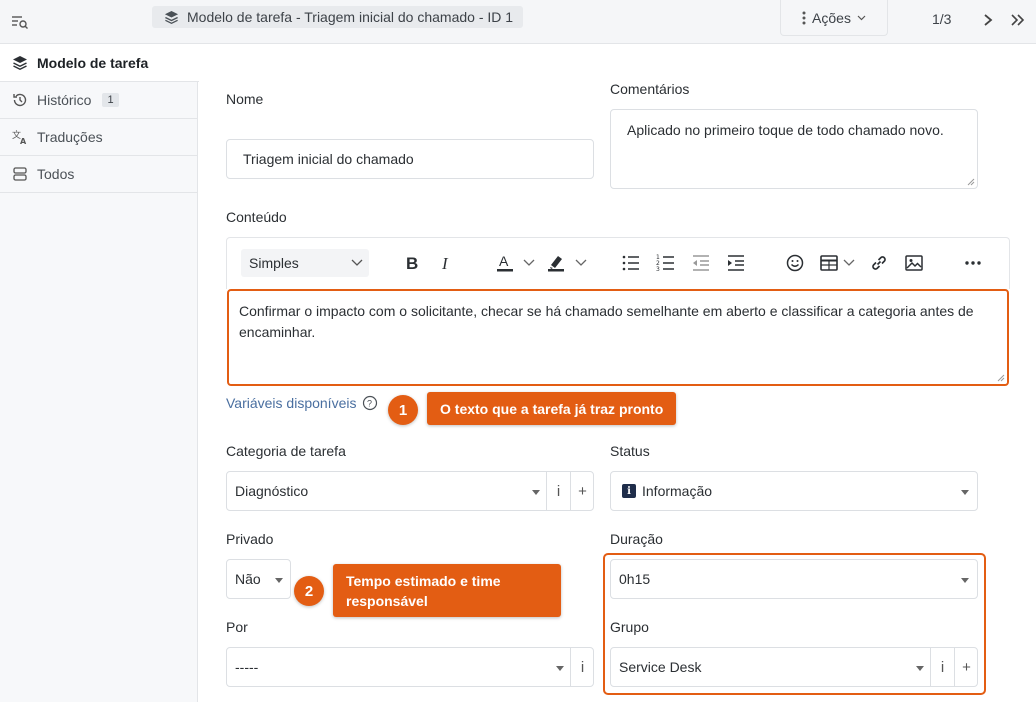 This screenshot has height=702, width=1036. What do you see at coordinates (256, 217) in the screenshot?
I see `content-label: Conteúdo` at bounding box center [256, 217].